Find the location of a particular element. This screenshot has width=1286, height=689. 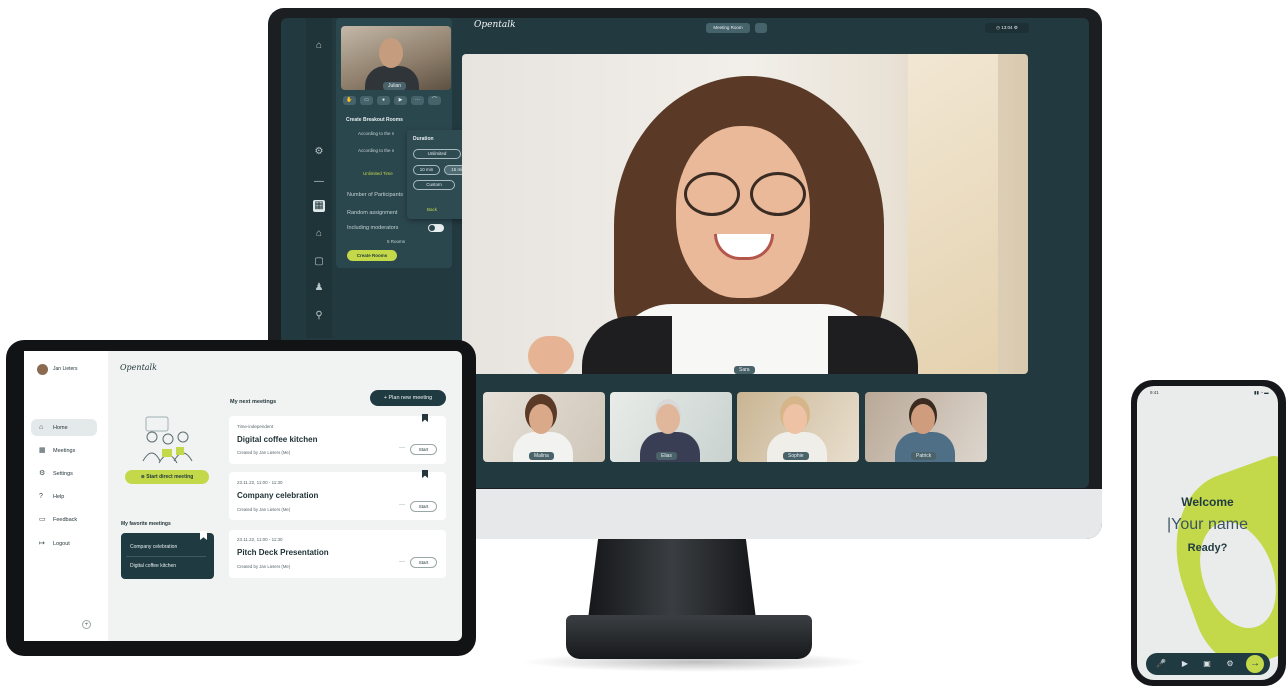

duration-custom: Custom is located at coordinates (434, 185).